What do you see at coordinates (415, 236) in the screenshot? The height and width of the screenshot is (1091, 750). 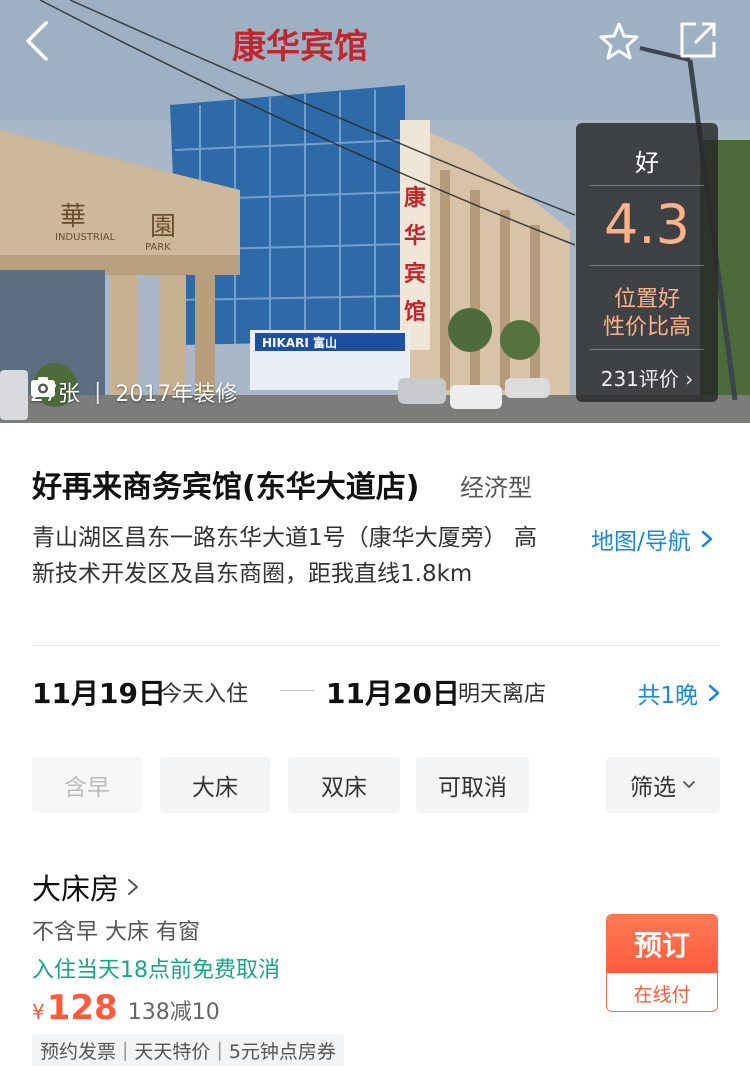 I see `svg-text: 华` at bounding box center [415, 236].